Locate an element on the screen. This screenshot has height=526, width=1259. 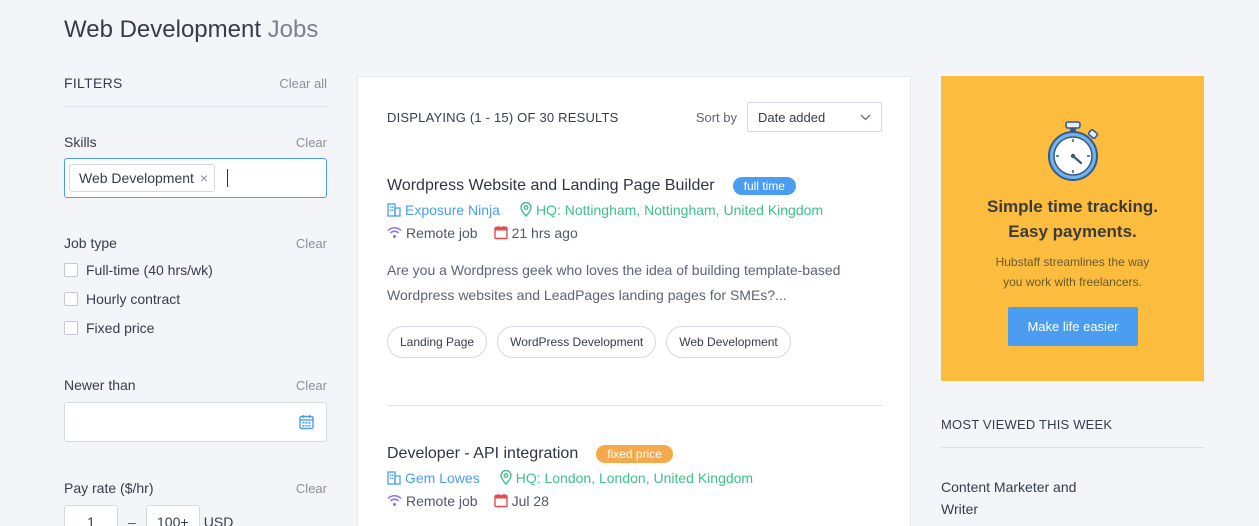
promo-text-line-2: you work with freelancers. is located at coordinates (1072, 282).